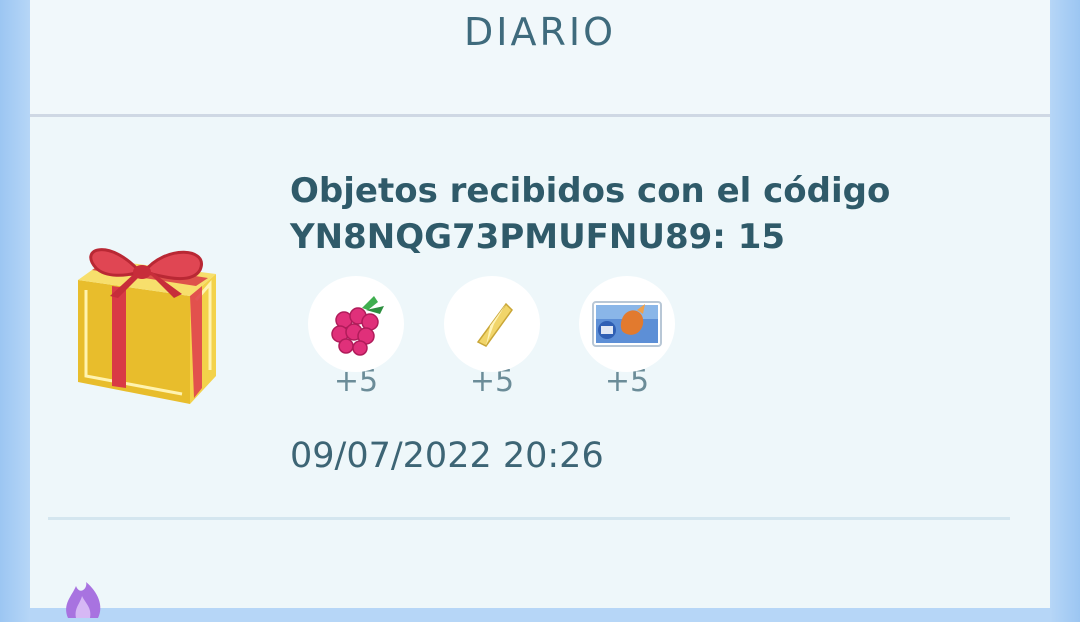  I want to click on page-title: DIARIO, so click(540, 32).